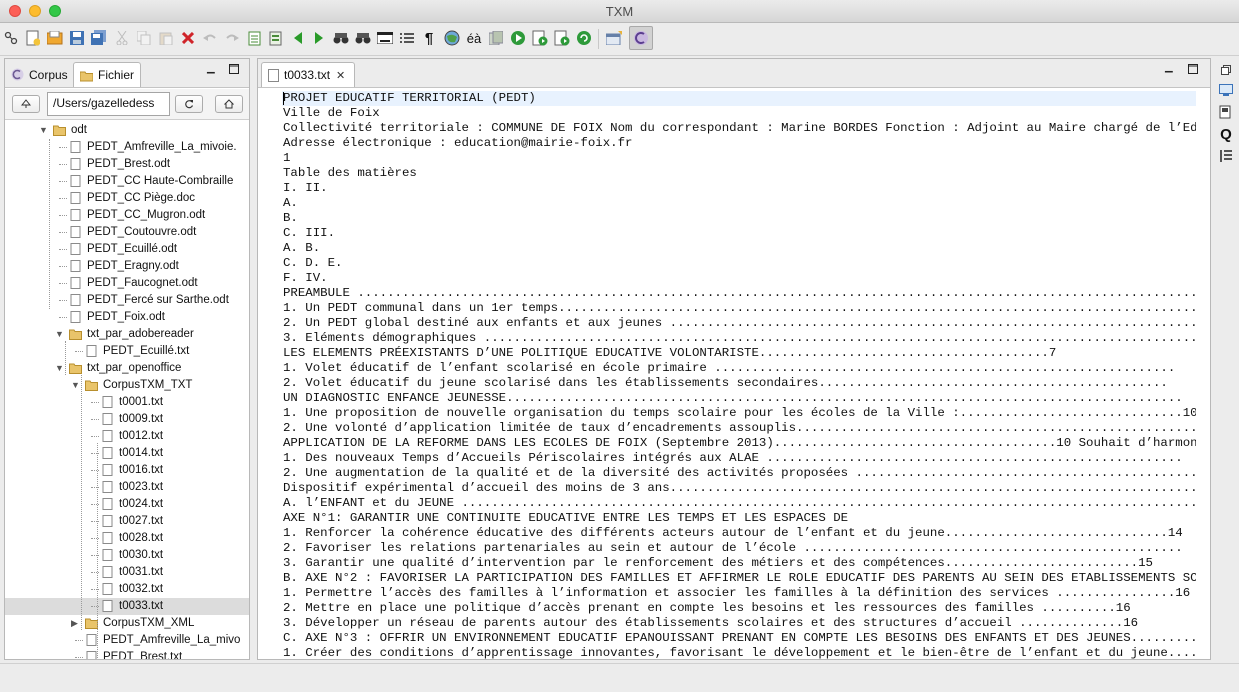 The width and height of the screenshot is (1239, 692). Describe the element at coordinates (11, 38) in the screenshot. I see `workspace-icon` at that location.